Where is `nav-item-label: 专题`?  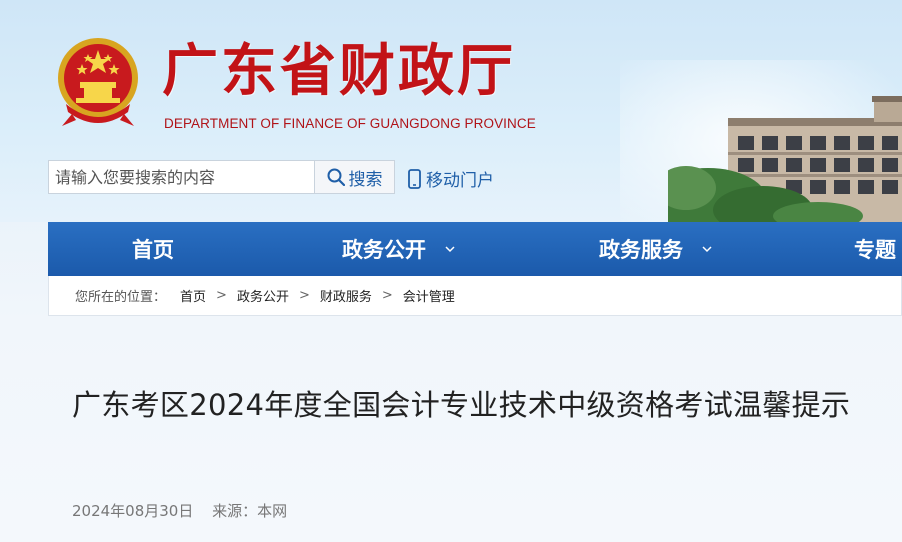 nav-item-label: 专题 is located at coordinates (875, 250).